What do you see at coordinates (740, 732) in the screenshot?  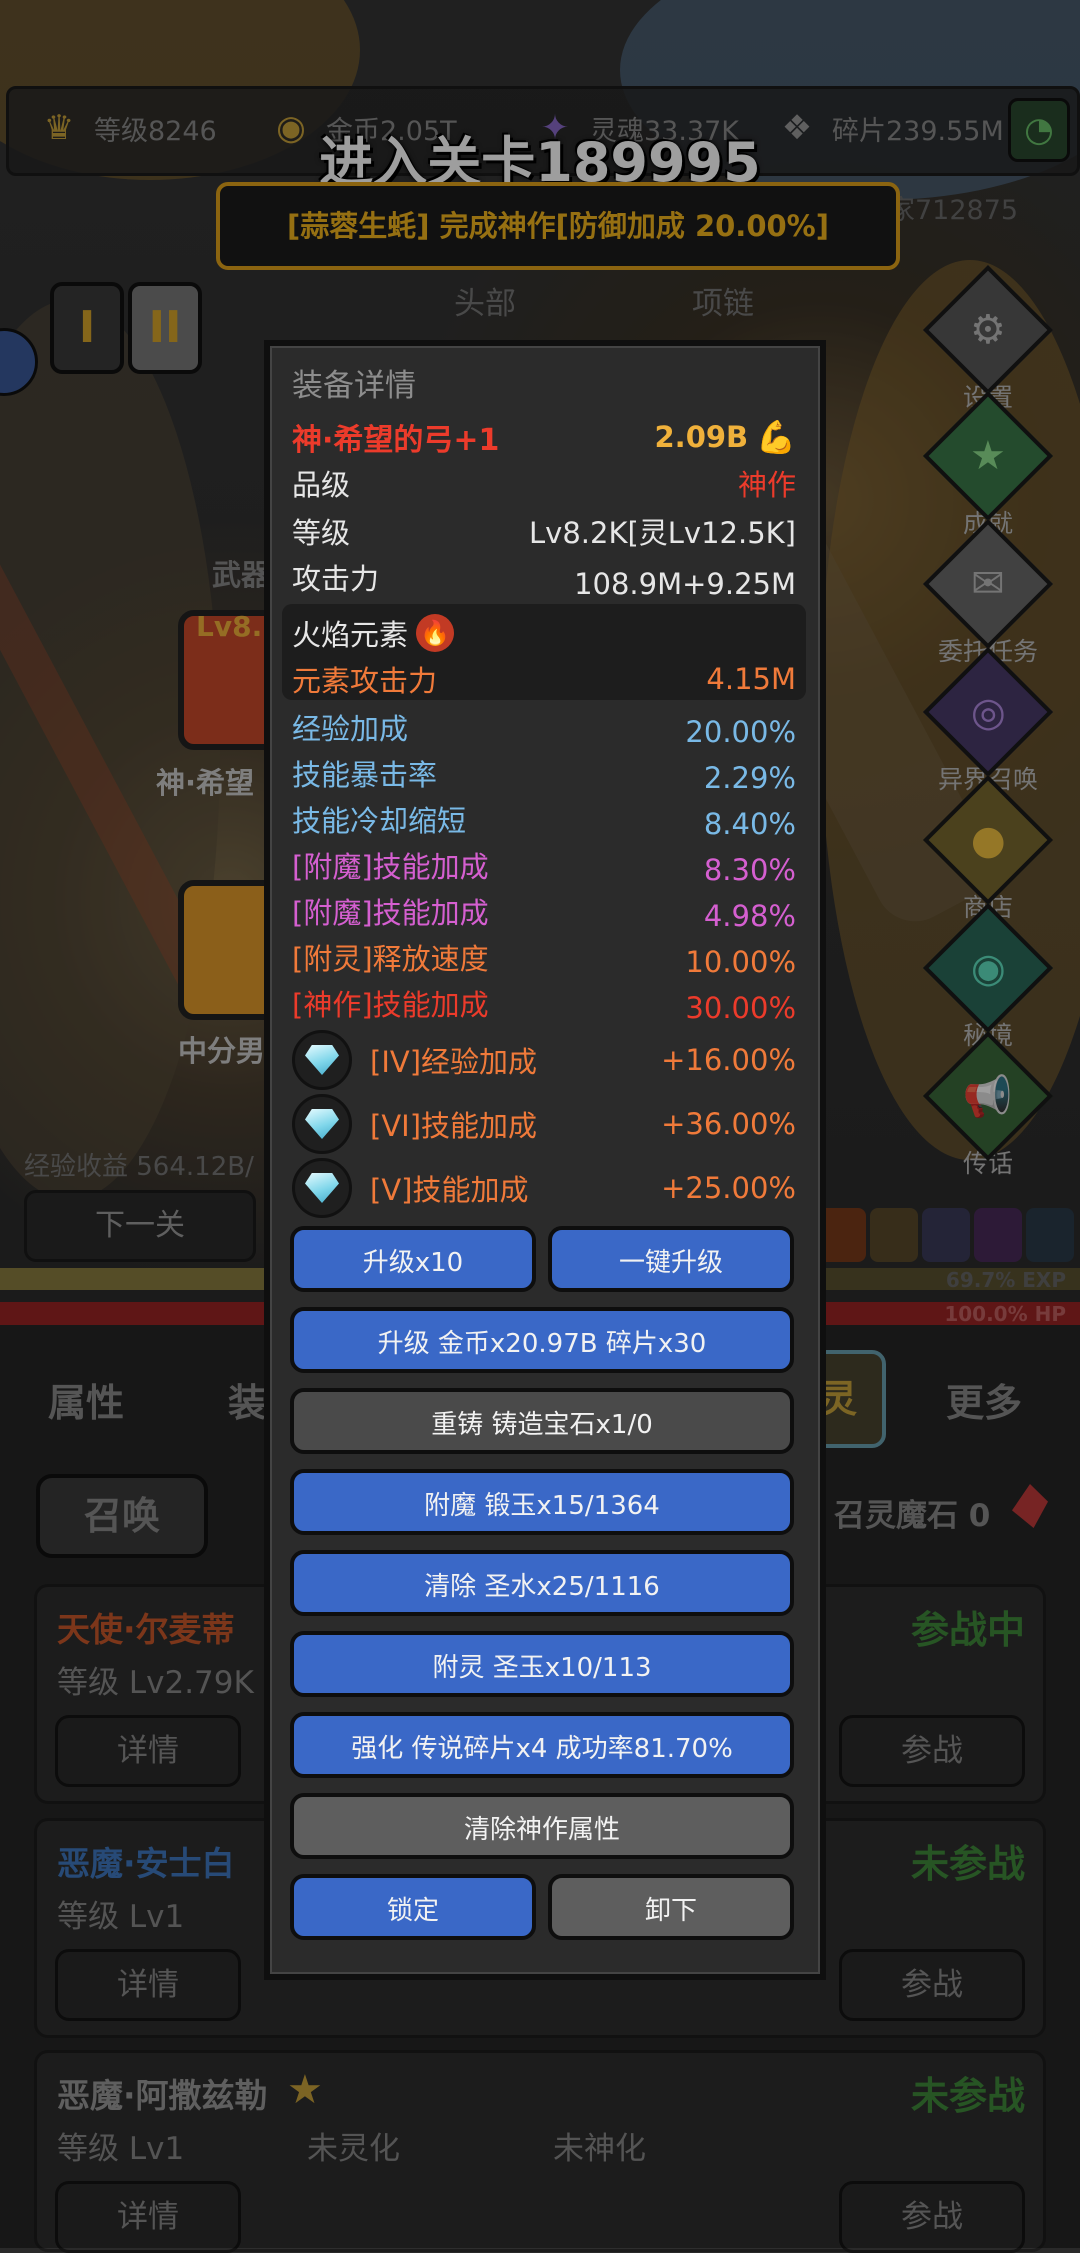 I see `stat-value: 20.00%` at bounding box center [740, 732].